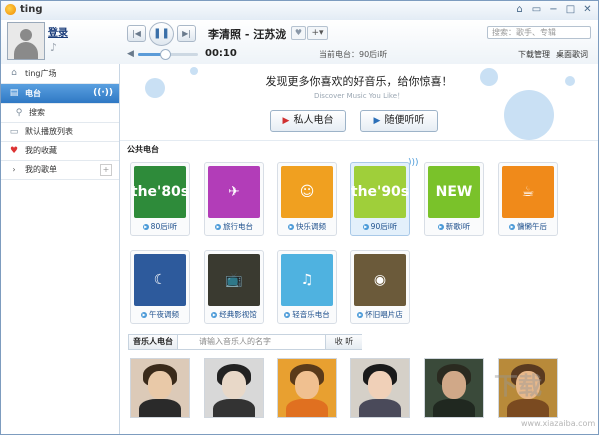 This screenshot has height=435, width=599. Describe the element at coordinates (26, 35) in the screenshot. I see `avatar-head-shape` at that location.